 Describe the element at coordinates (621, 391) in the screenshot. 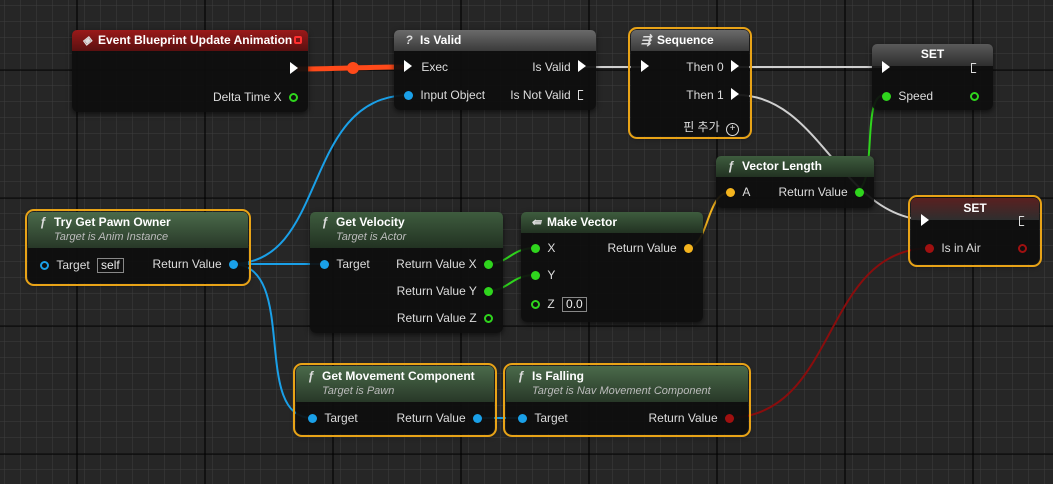

I see `is-falling-subtitle: Target is Nav Movement Component` at that location.